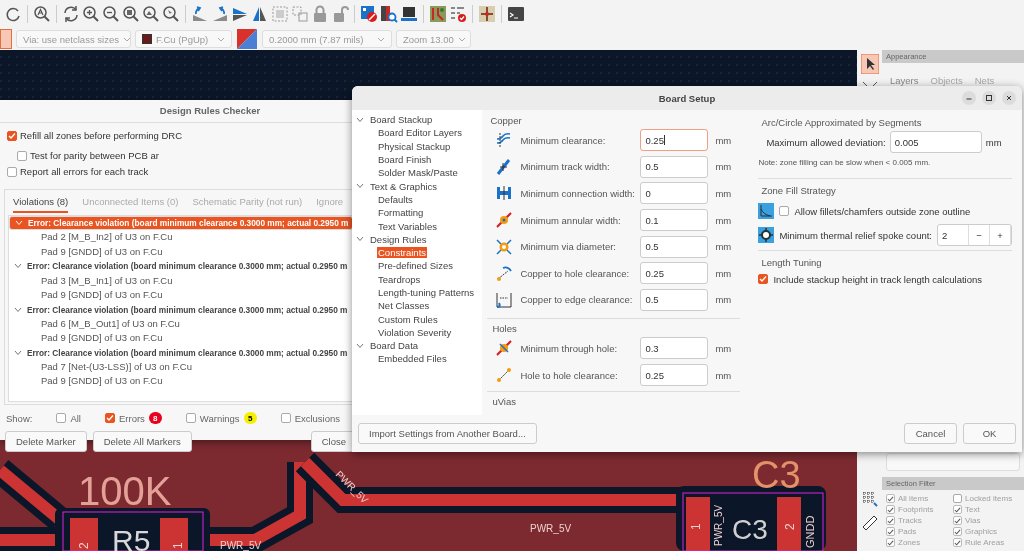 Image resolution: width=1024 pixels, height=551 pixels. What do you see at coordinates (420, 133) in the screenshot?
I see `tree-item: Board Editor Layers` at bounding box center [420, 133].